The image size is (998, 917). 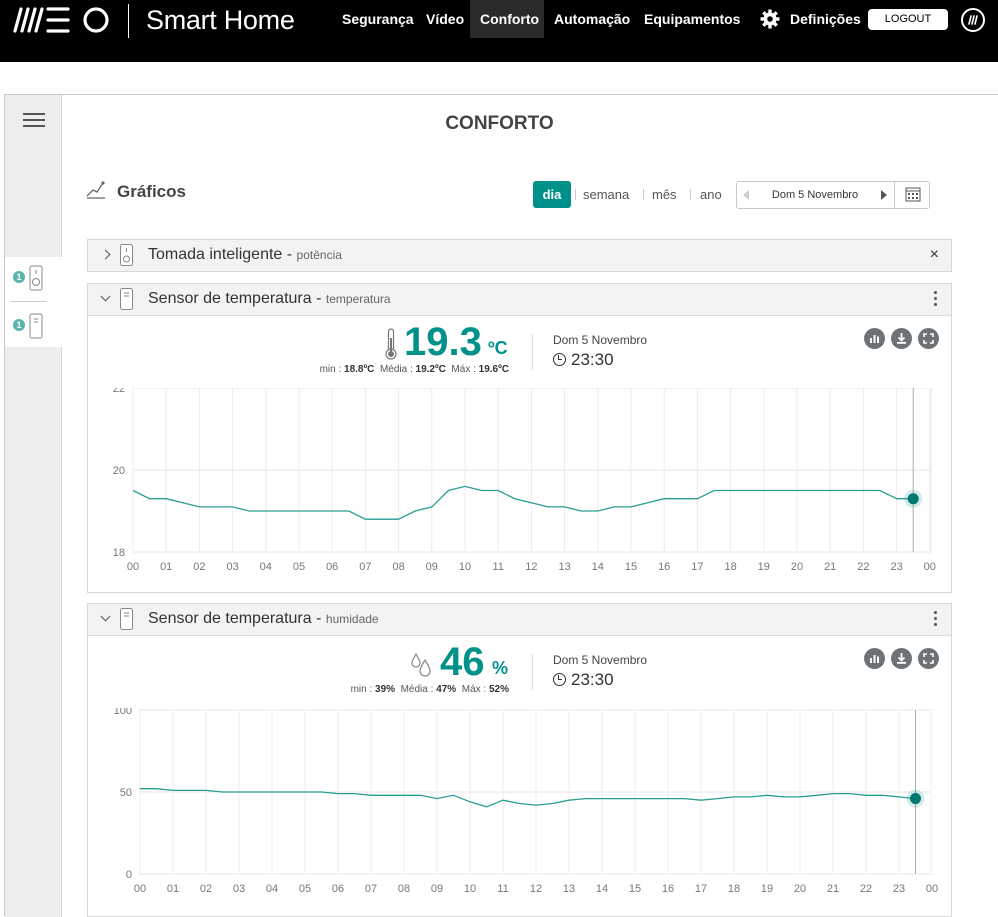 I want to click on x-tick-label: 07, so click(x=365, y=567).